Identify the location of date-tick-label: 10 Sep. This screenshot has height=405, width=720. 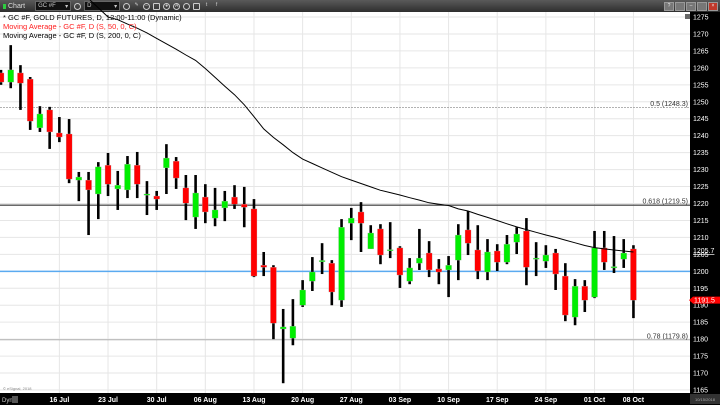
(448, 400).